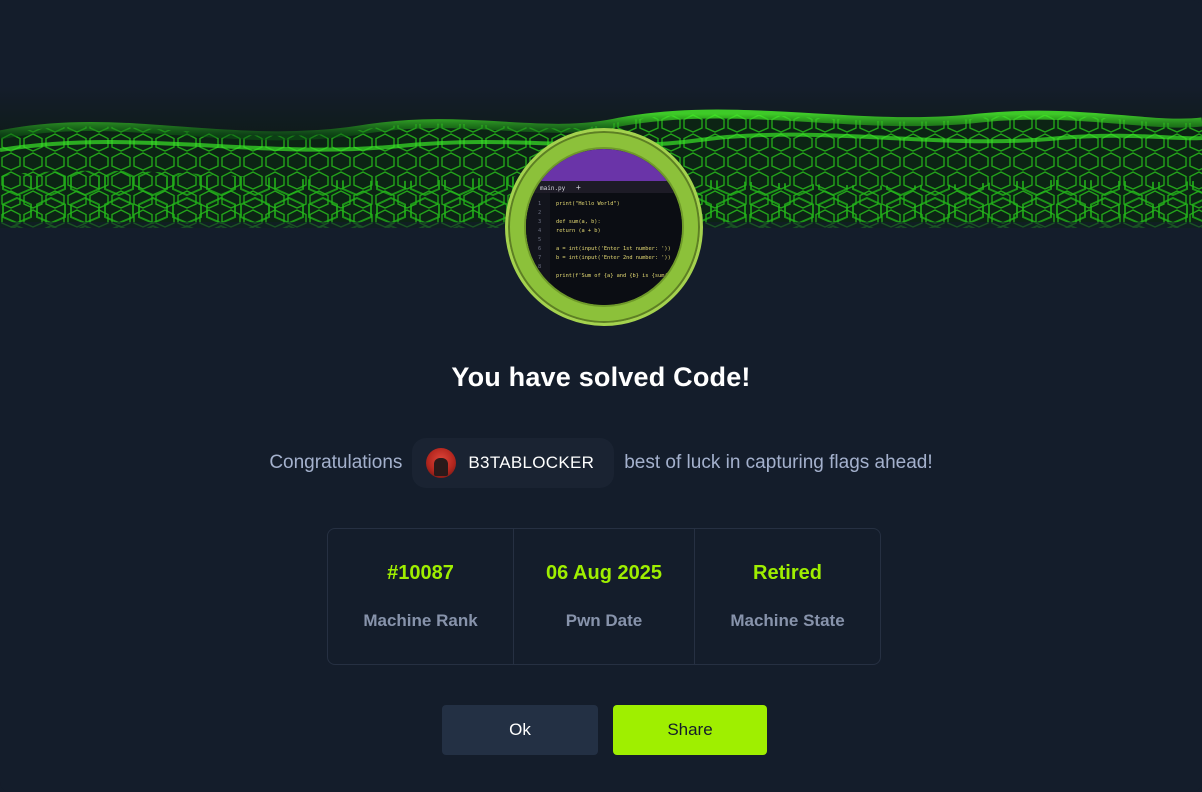 This screenshot has height=792, width=1202. I want to click on code-line-number: 8, so click(539, 267).